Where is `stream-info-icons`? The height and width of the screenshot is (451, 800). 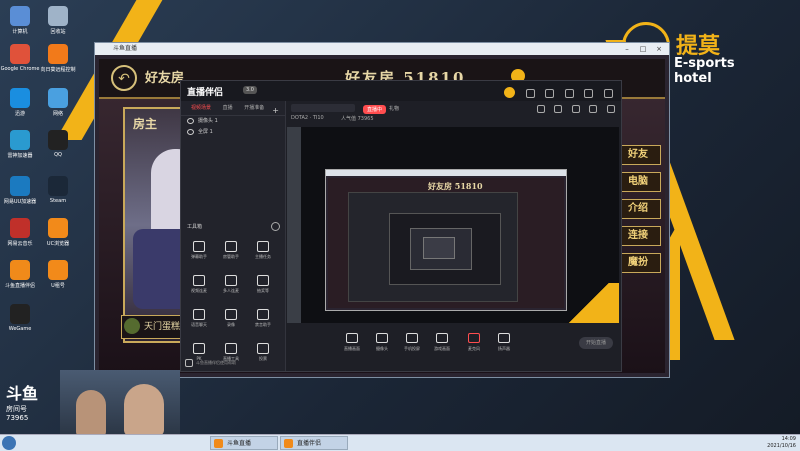
stream-info-icons is located at coordinates (572, 110).